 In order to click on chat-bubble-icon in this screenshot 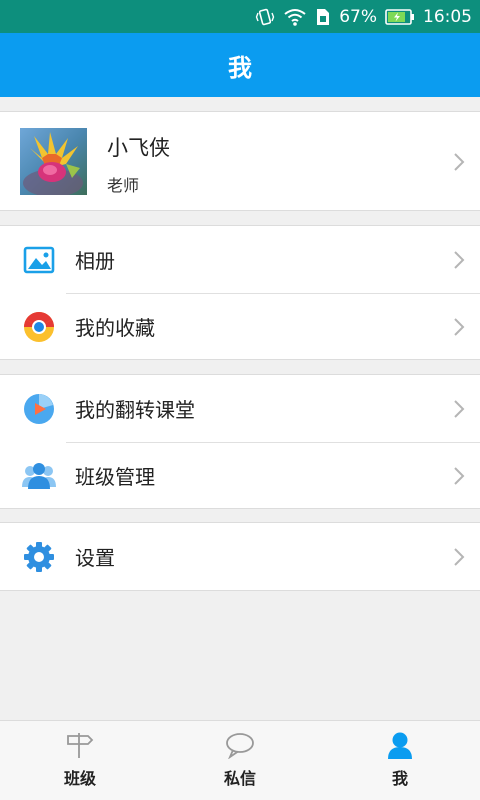, I will do `click(240, 745)`.